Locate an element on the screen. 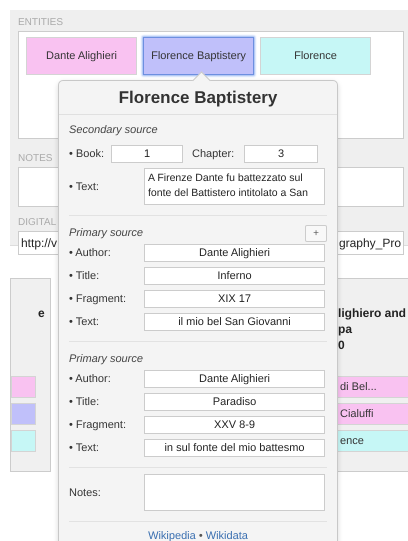  notes-field is located at coordinates (234, 492).